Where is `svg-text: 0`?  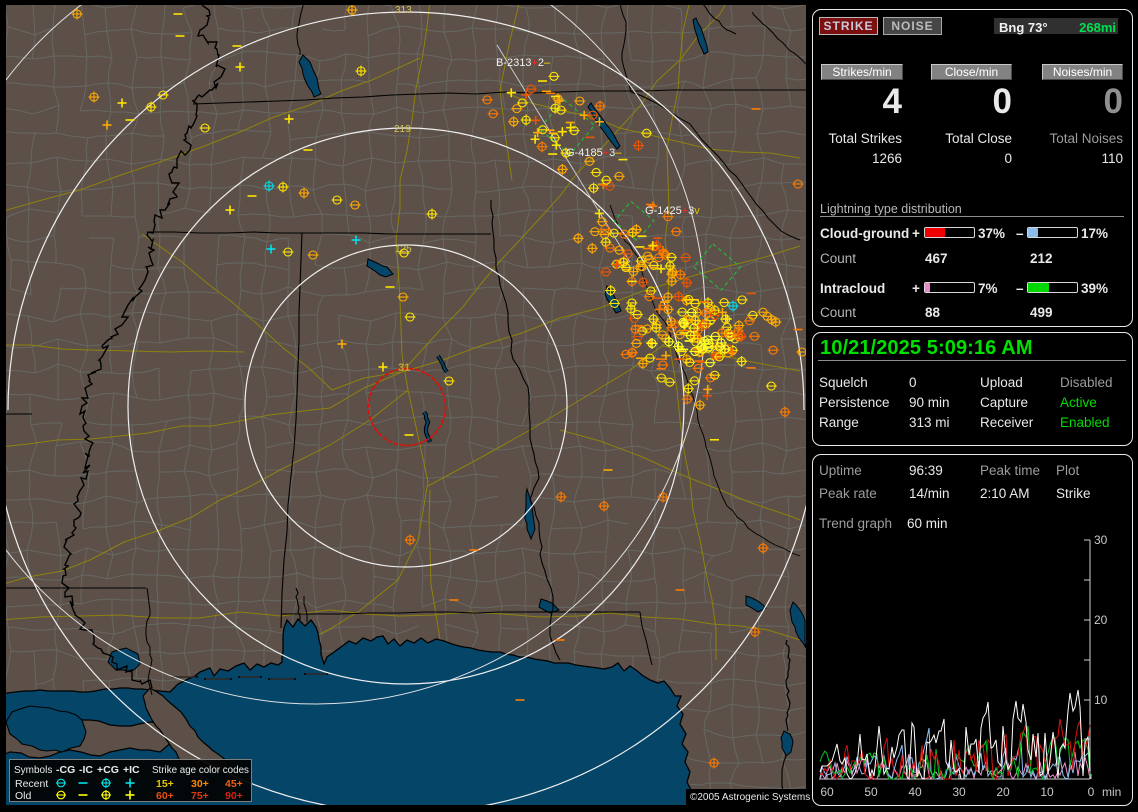 svg-text: 0 is located at coordinates (1091, 792).